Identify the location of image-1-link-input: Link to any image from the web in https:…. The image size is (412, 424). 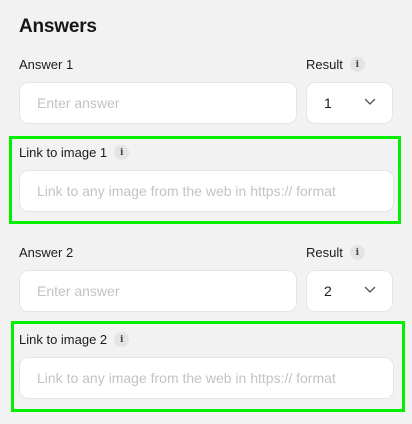
(206, 191).